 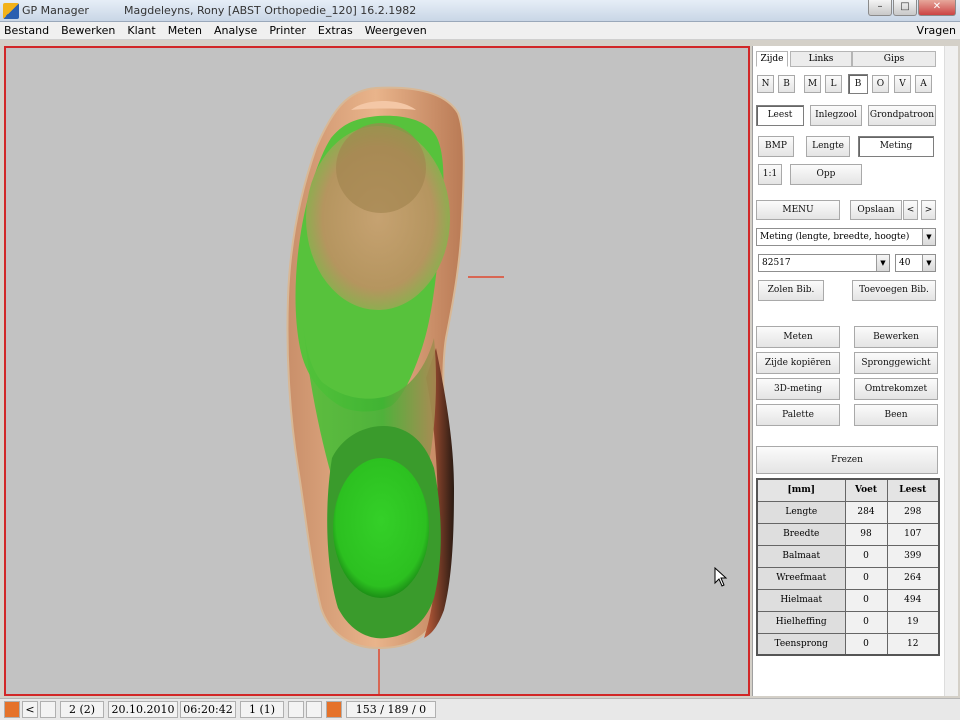 I want to click on opp-button: Opp, so click(x=826, y=174).